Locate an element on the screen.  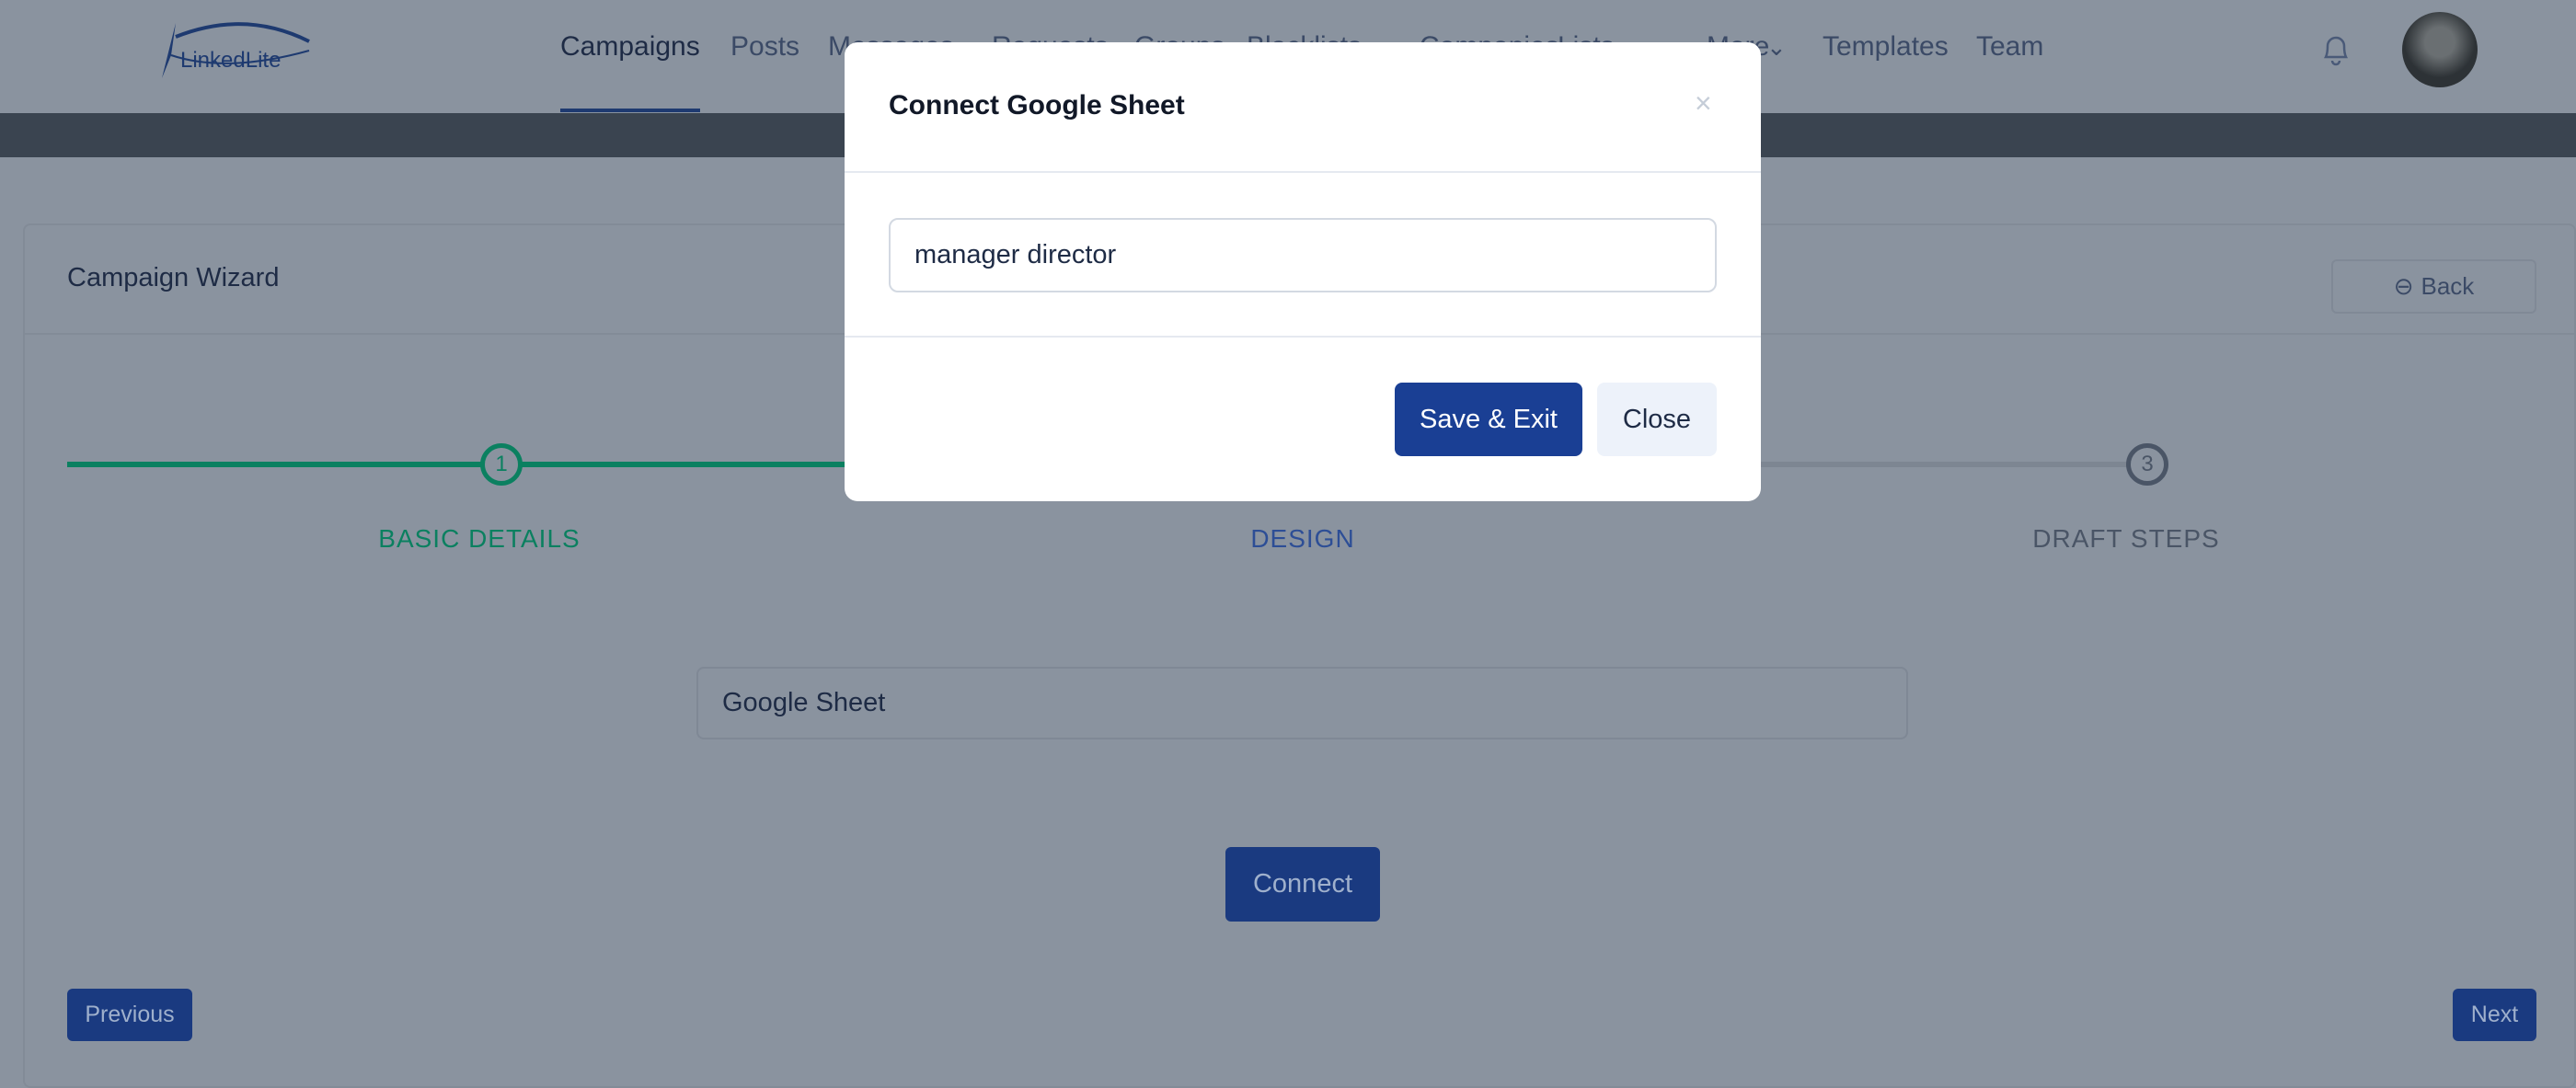
logo-text: LinkedLite is located at coordinates (231, 61).